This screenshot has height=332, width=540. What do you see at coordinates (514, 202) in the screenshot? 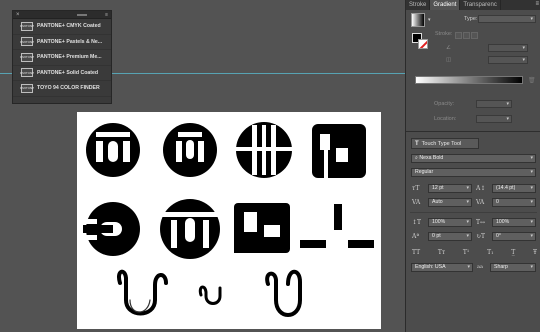
I see `tracking-field: 0` at bounding box center [514, 202].